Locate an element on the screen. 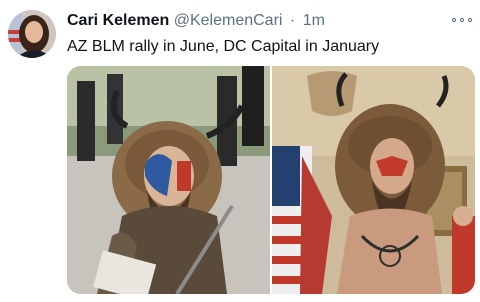  timestamp: 1m is located at coordinates (314, 20).